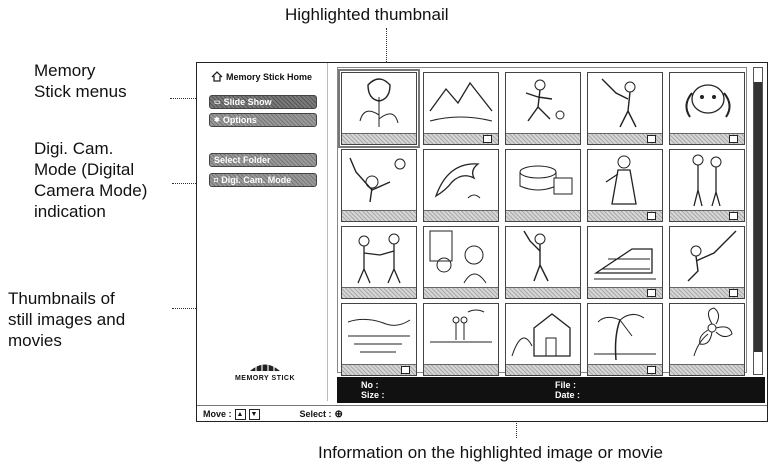  Describe the element at coordinates (461, 101) in the screenshot. I see `landscape-icon` at that location.